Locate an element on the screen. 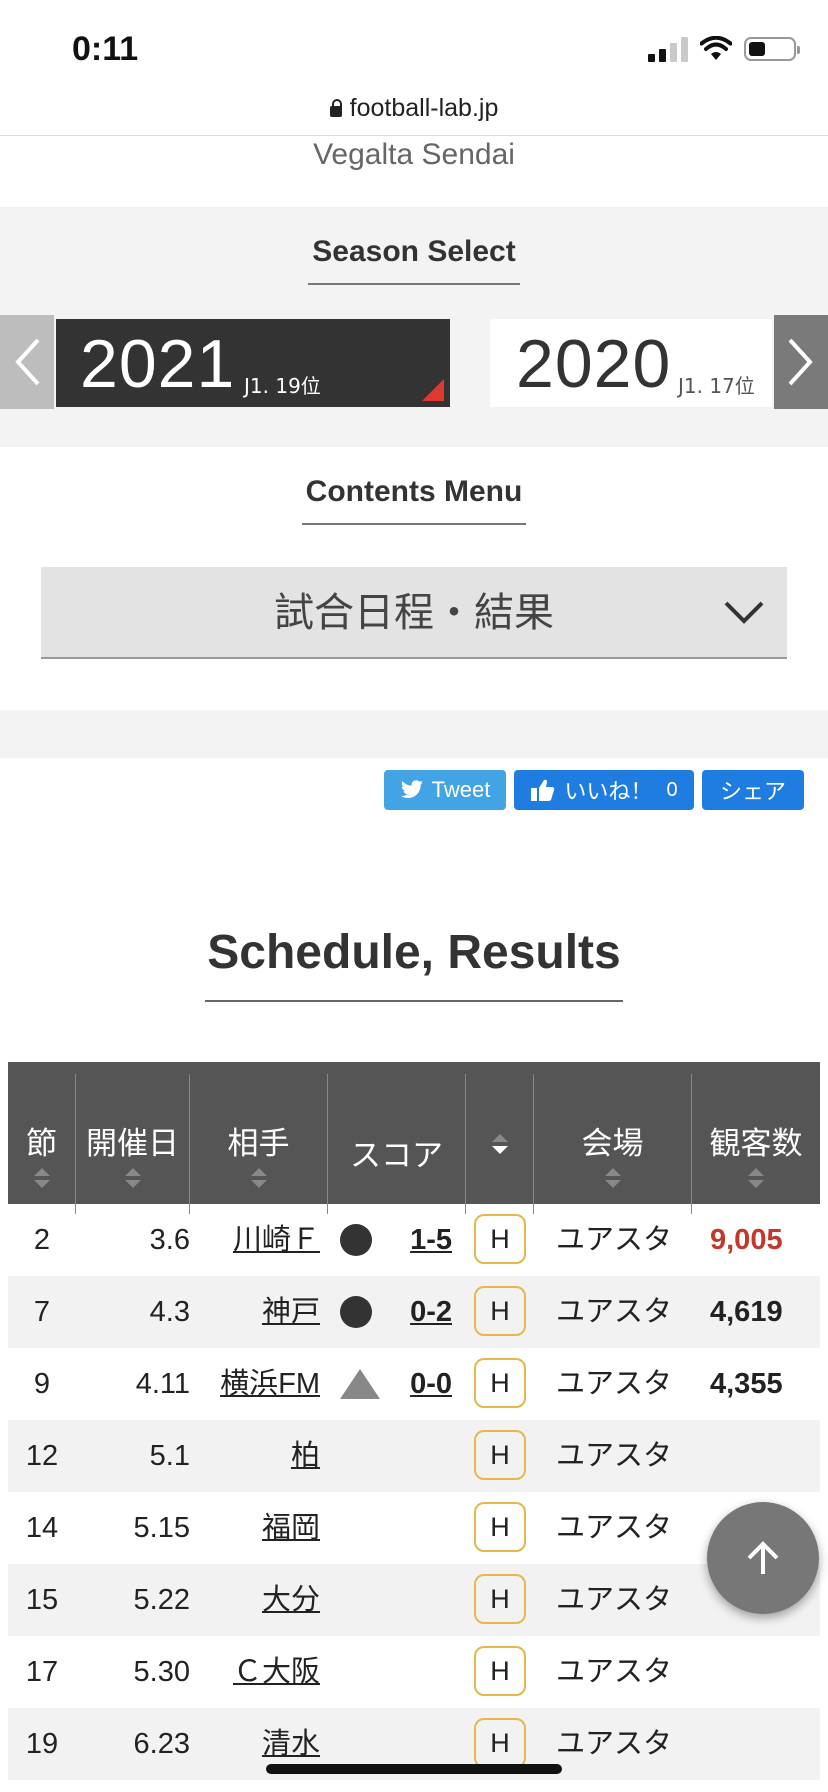 This screenshot has width=828, height=1792. facebook-like-button: いいね！ 0 is located at coordinates (604, 790).